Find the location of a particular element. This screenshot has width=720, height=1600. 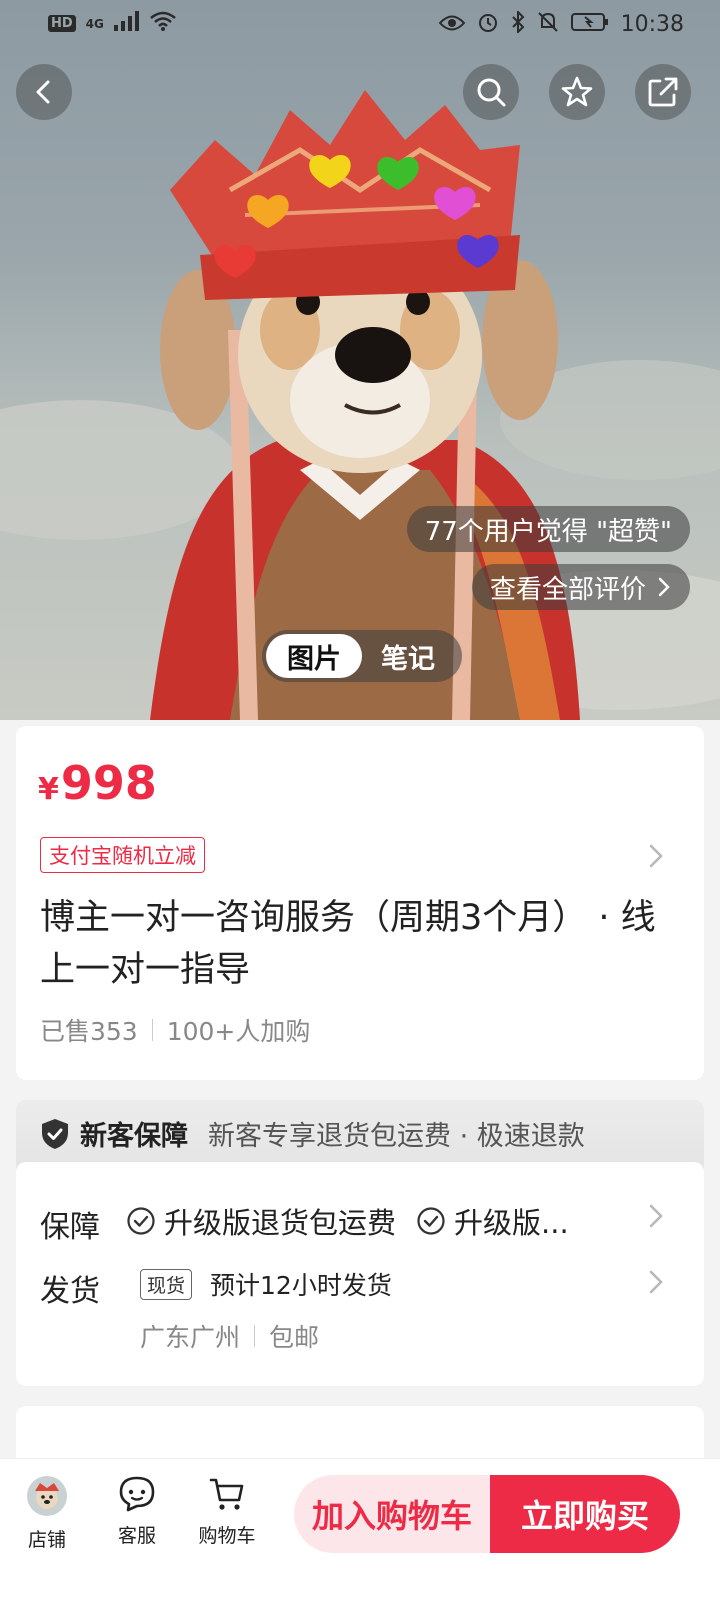

shipping-eta: 预计12小时发货 is located at coordinates (301, 1285).